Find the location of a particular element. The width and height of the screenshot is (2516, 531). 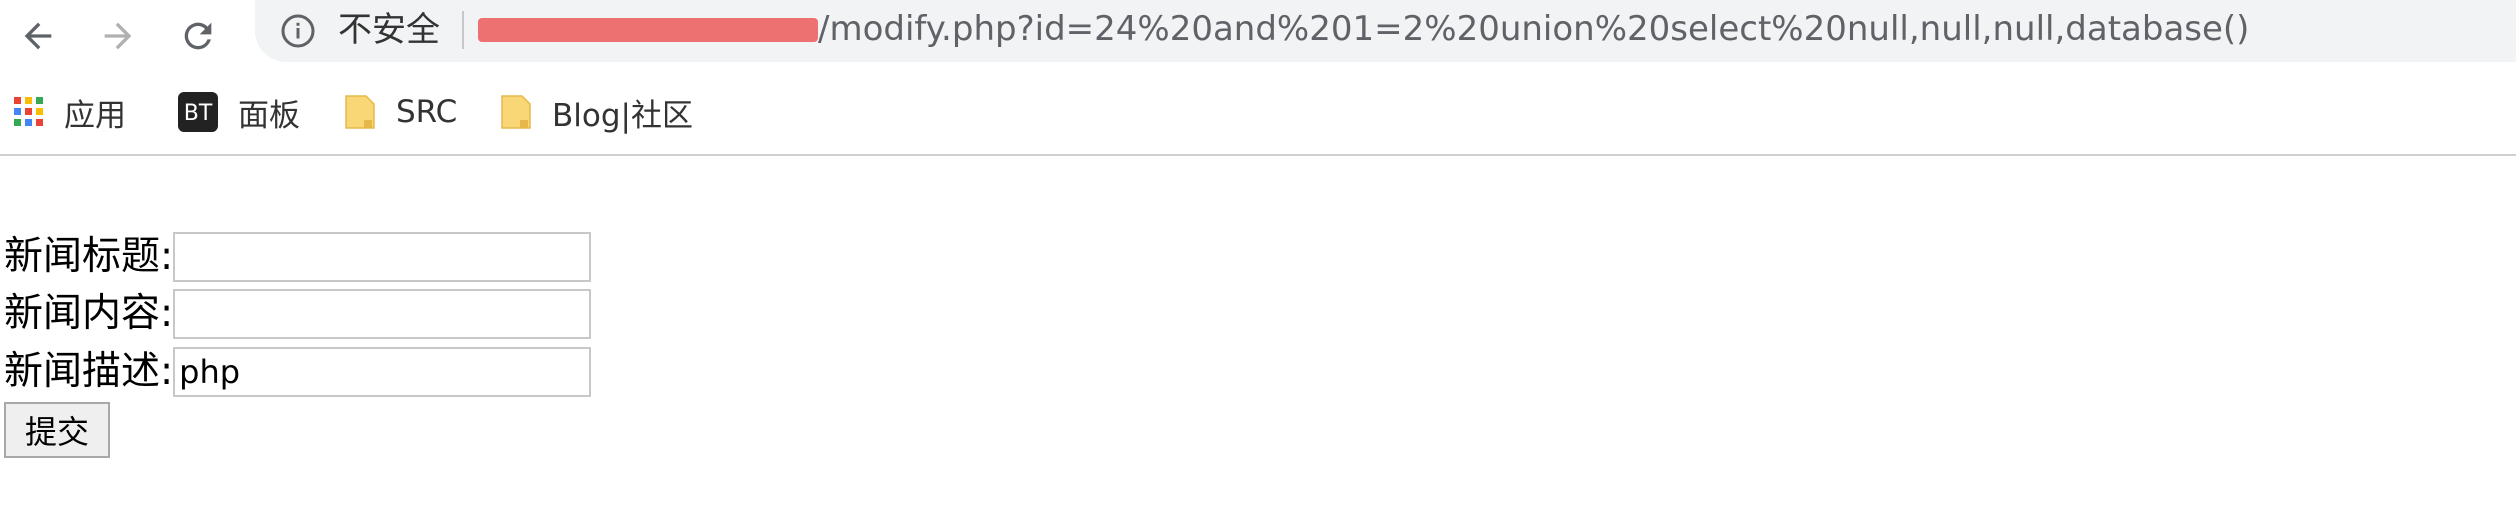

back-button is located at coordinates (38, 36).